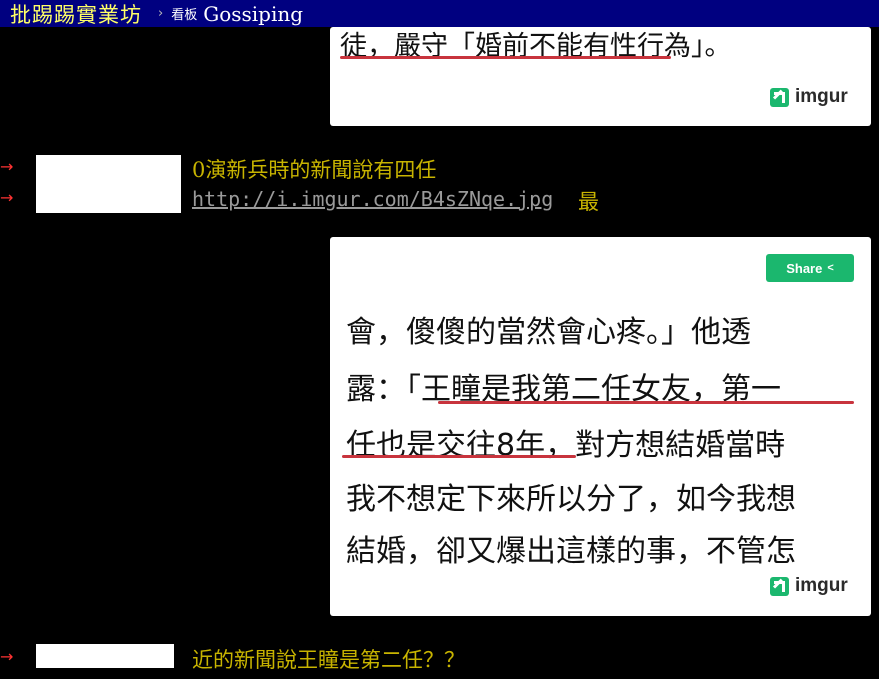 Image resolution: width=879 pixels, height=679 pixels. What do you see at coordinates (600, 76) in the screenshot?
I see `embedded-image-1: 徒，嚴守「婚前不能有性行為」。 imgur` at bounding box center [600, 76].